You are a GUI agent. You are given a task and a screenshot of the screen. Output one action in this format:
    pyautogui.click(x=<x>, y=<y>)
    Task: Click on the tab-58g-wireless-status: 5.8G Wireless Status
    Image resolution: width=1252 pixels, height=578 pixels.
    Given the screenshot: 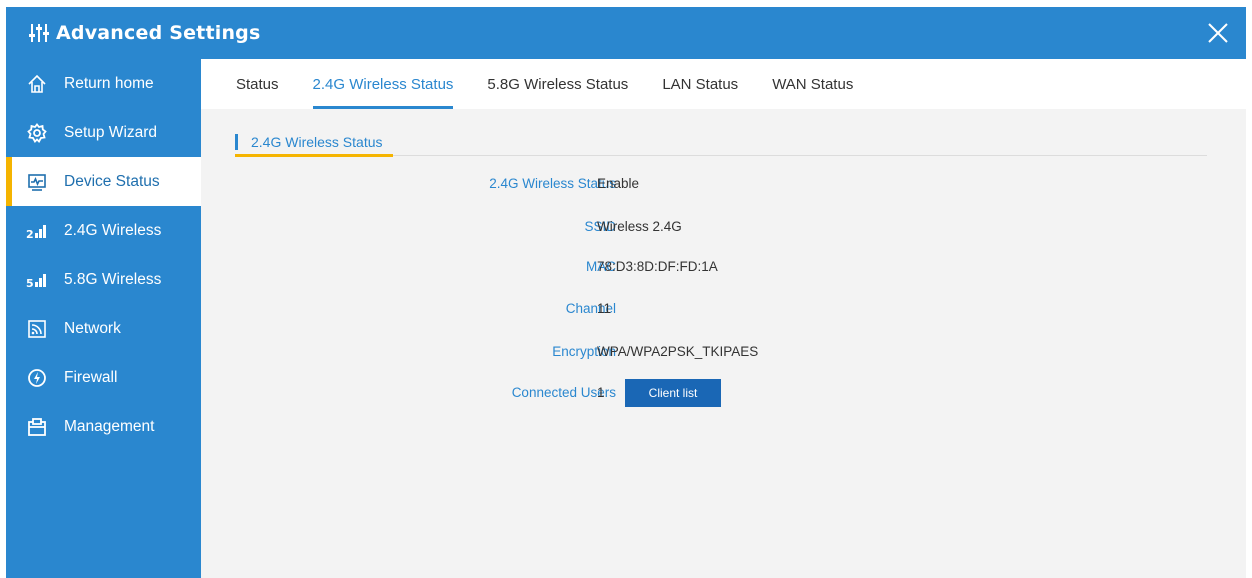 What is the action you would take?
    pyautogui.click(x=557, y=84)
    